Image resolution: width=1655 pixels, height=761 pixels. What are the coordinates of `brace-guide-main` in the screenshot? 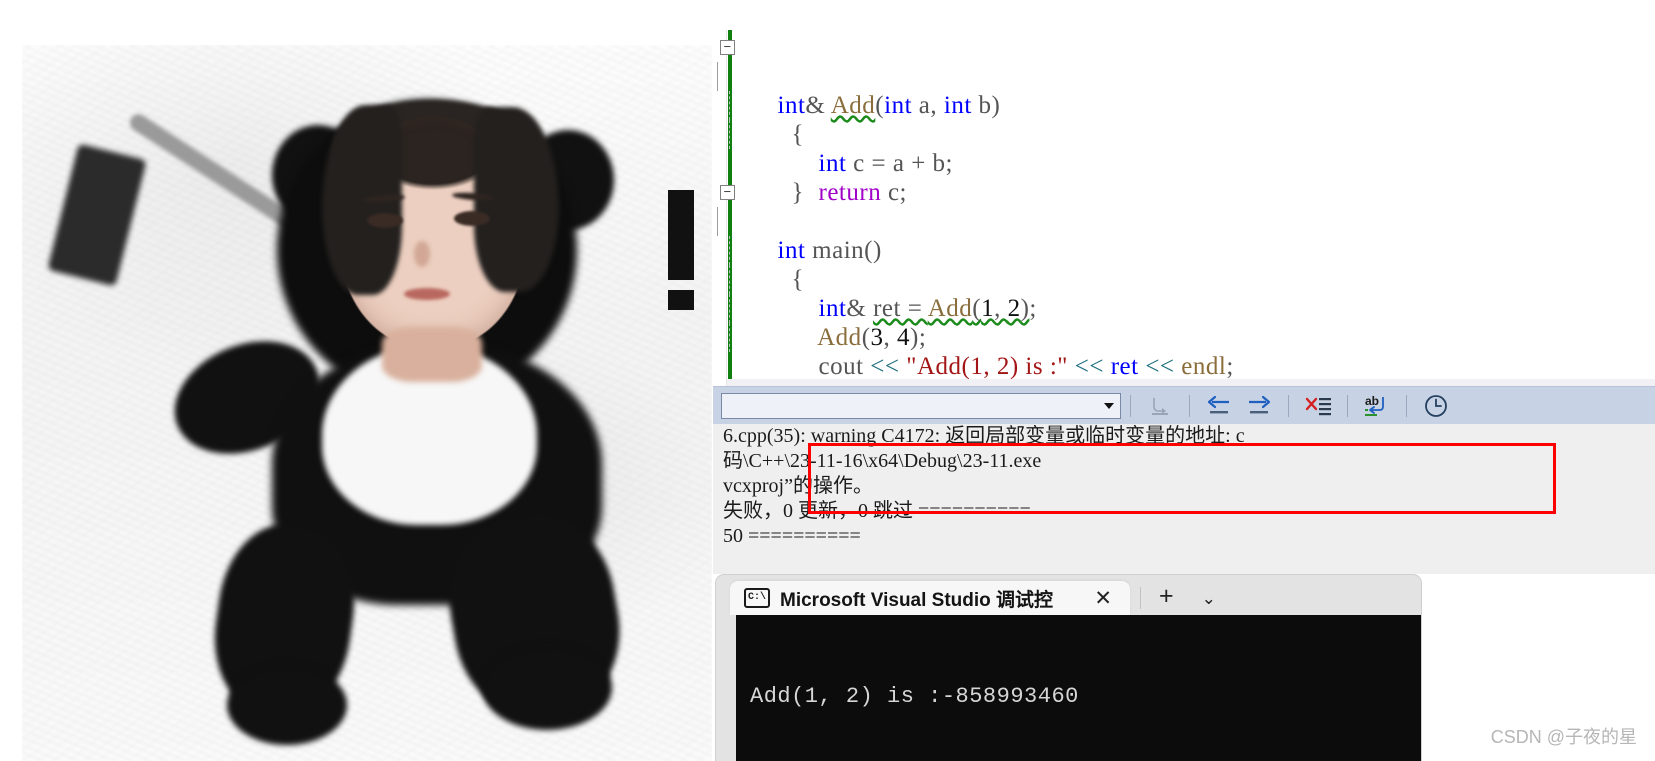 It's located at (717, 221).